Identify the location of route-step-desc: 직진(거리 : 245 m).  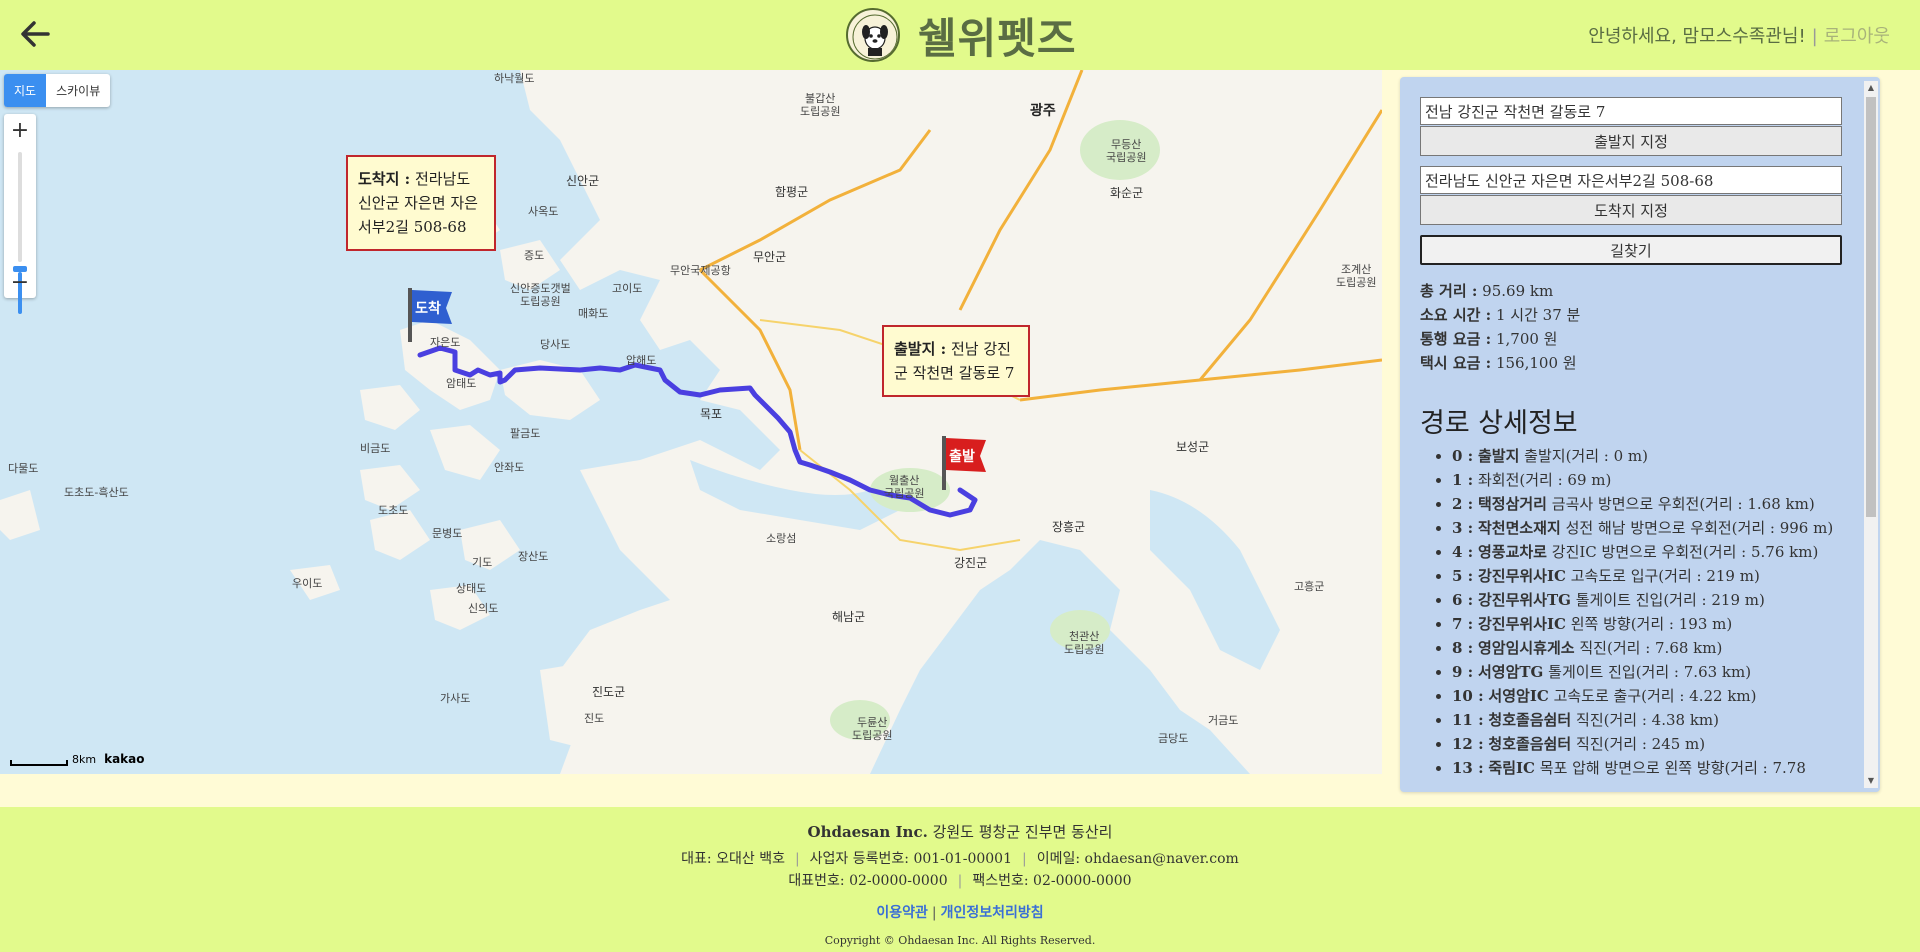
(1641, 744).